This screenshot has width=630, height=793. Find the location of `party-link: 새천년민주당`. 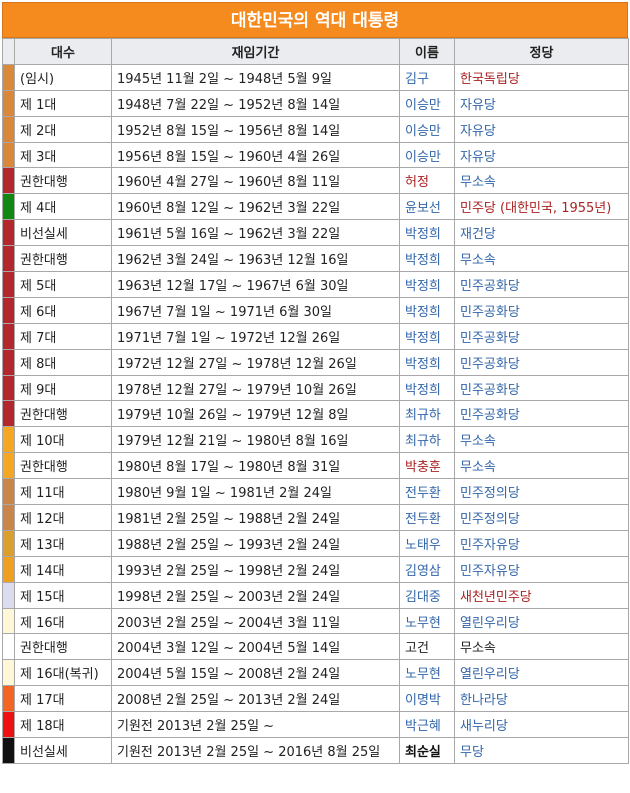

party-link: 새천년민주당 is located at coordinates (541, 595).